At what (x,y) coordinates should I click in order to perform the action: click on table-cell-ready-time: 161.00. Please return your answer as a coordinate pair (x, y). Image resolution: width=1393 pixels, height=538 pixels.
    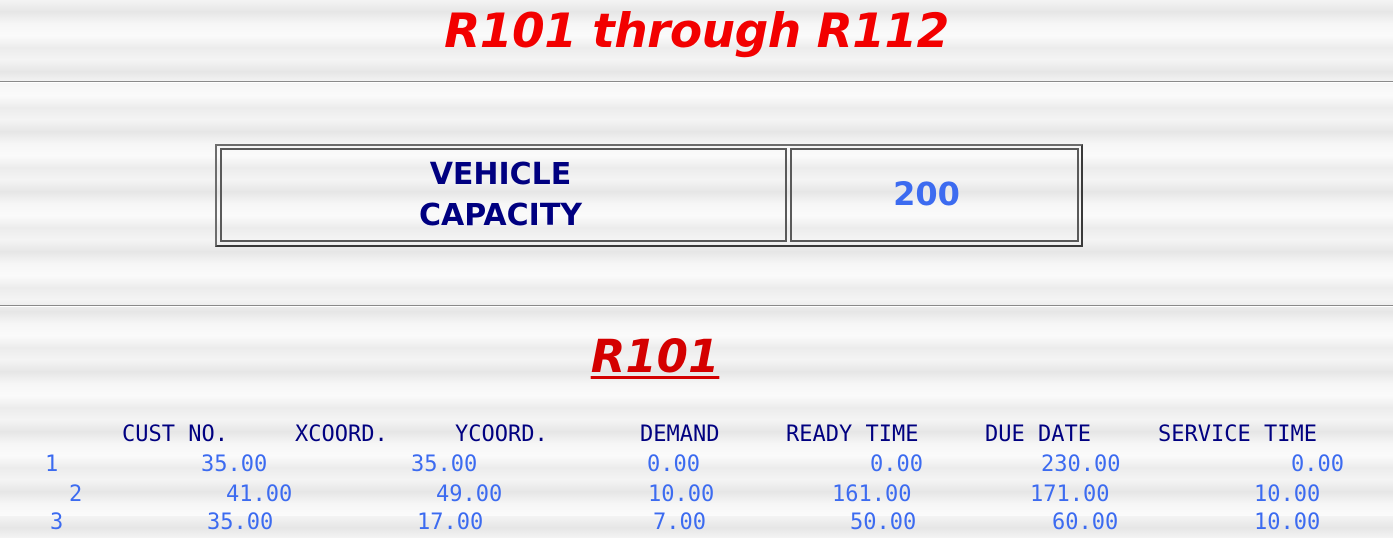
    Looking at the image, I should click on (872, 494).